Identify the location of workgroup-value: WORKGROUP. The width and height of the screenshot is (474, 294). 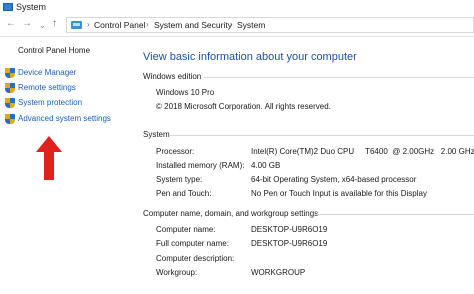
(278, 272).